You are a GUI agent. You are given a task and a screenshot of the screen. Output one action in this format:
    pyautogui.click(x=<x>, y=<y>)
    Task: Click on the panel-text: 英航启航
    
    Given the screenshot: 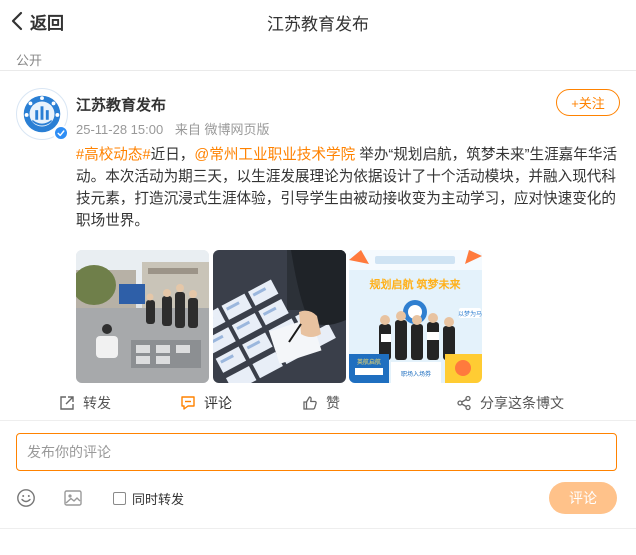 What is the action you would take?
    pyautogui.click(x=369, y=362)
    